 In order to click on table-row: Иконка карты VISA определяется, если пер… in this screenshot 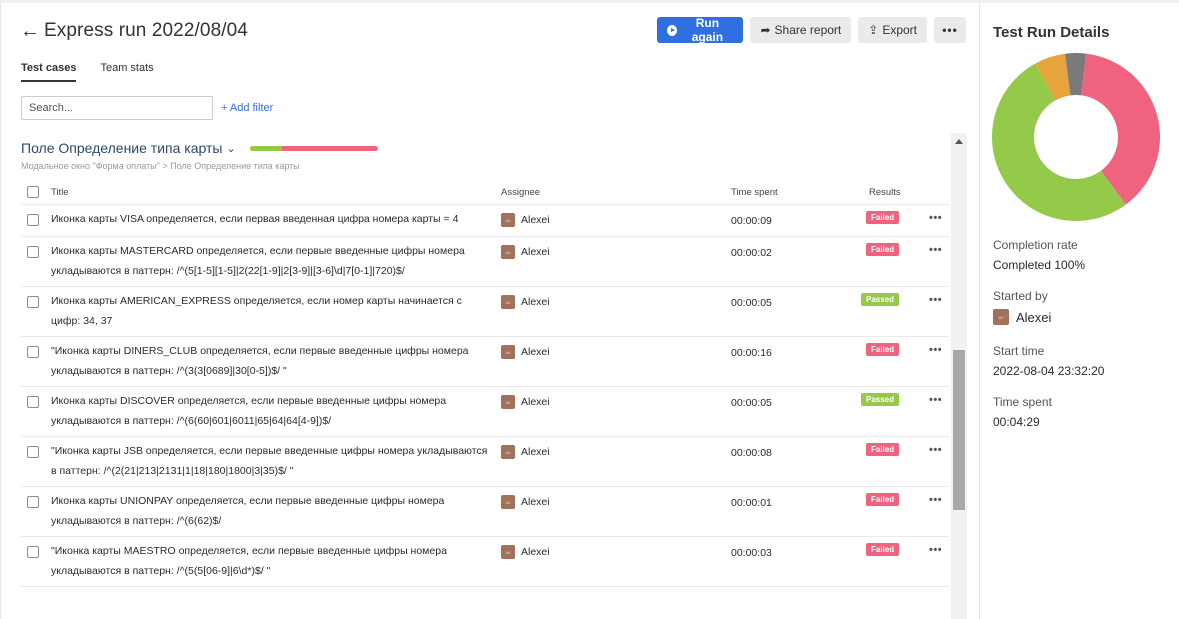, I will do `click(485, 221)`.